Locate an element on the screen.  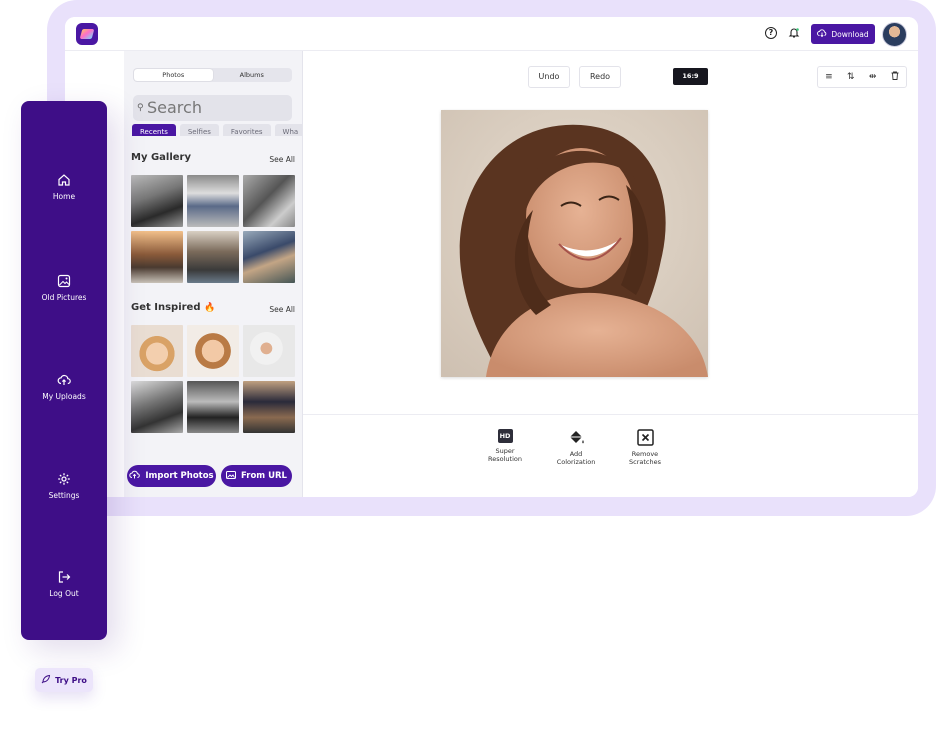
sidebar-item-label: Log Out is located at coordinates (64, 593).